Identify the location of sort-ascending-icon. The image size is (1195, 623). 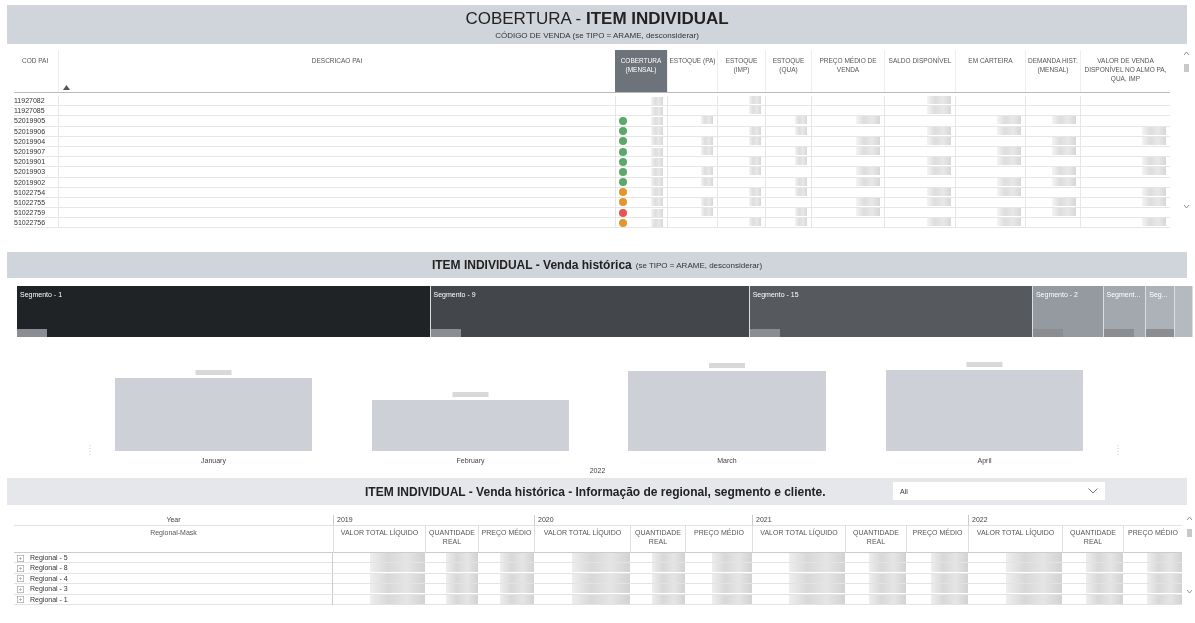
(66, 87).